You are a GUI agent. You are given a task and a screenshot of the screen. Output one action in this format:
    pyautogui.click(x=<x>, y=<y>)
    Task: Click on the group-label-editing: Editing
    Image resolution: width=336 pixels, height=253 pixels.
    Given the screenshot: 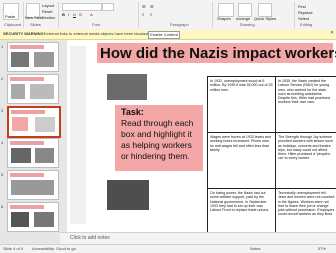 What is the action you would take?
    pyautogui.click(x=306, y=24)
    